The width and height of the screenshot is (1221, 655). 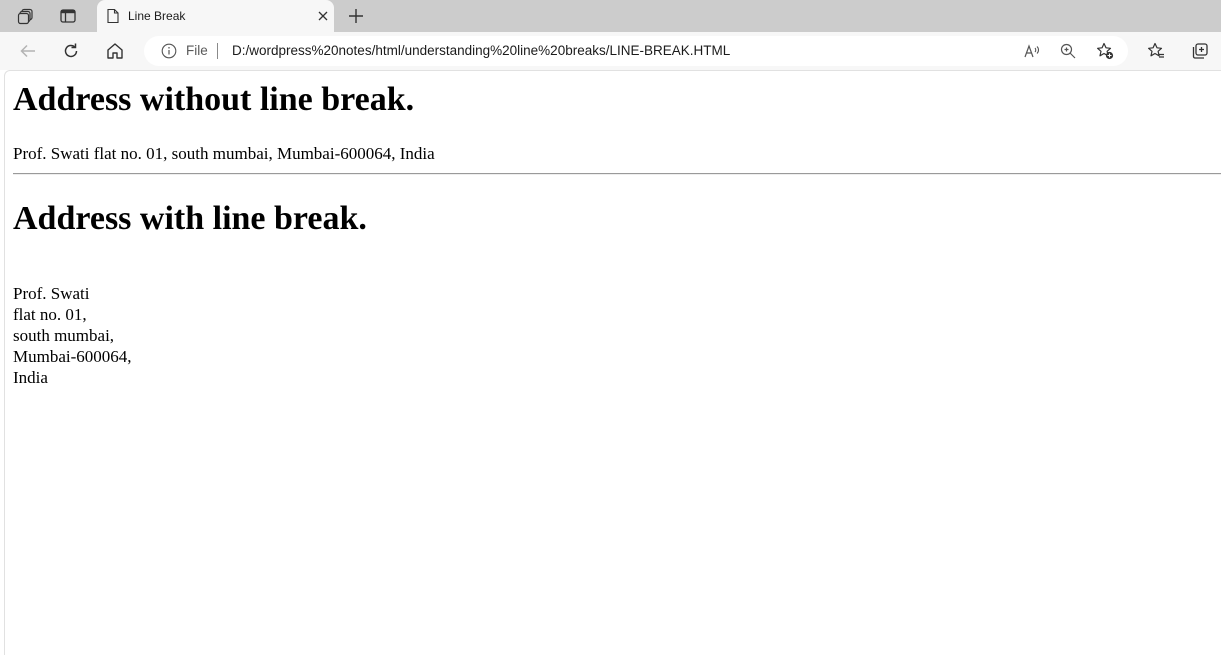 What do you see at coordinates (217, 51) in the screenshot?
I see `address-separator` at bounding box center [217, 51].